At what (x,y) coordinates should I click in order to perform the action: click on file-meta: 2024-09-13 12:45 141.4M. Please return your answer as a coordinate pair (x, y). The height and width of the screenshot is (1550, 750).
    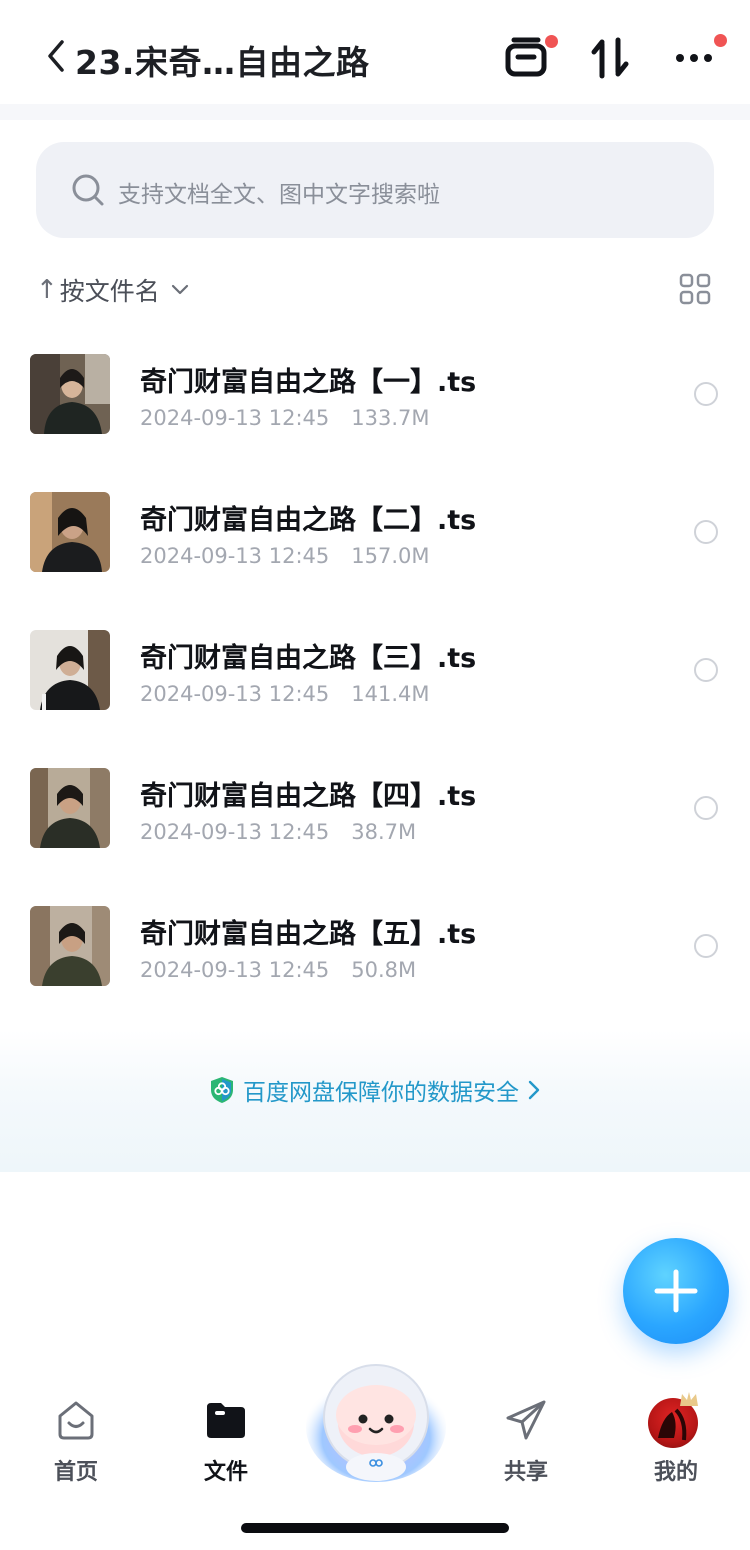
    Looking at the image, I should click on (296, 694).